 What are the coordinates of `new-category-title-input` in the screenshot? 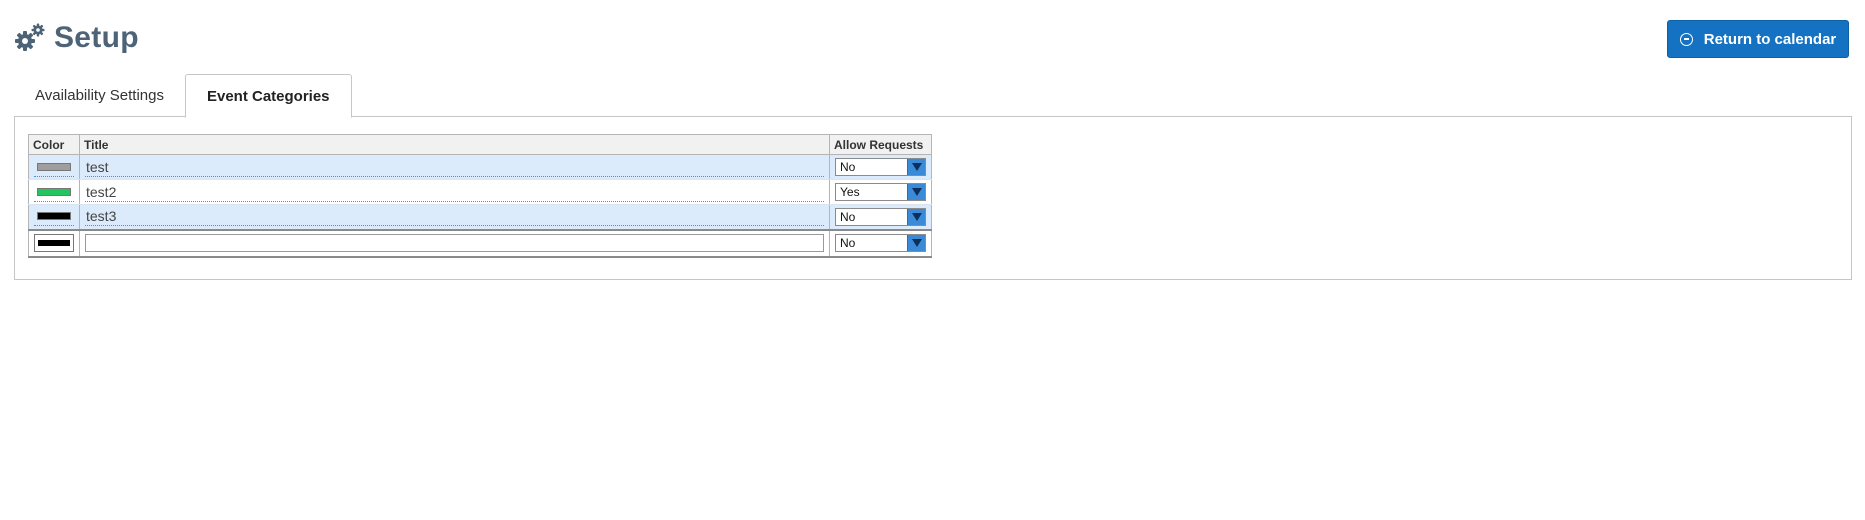 It's located at (454, 243).